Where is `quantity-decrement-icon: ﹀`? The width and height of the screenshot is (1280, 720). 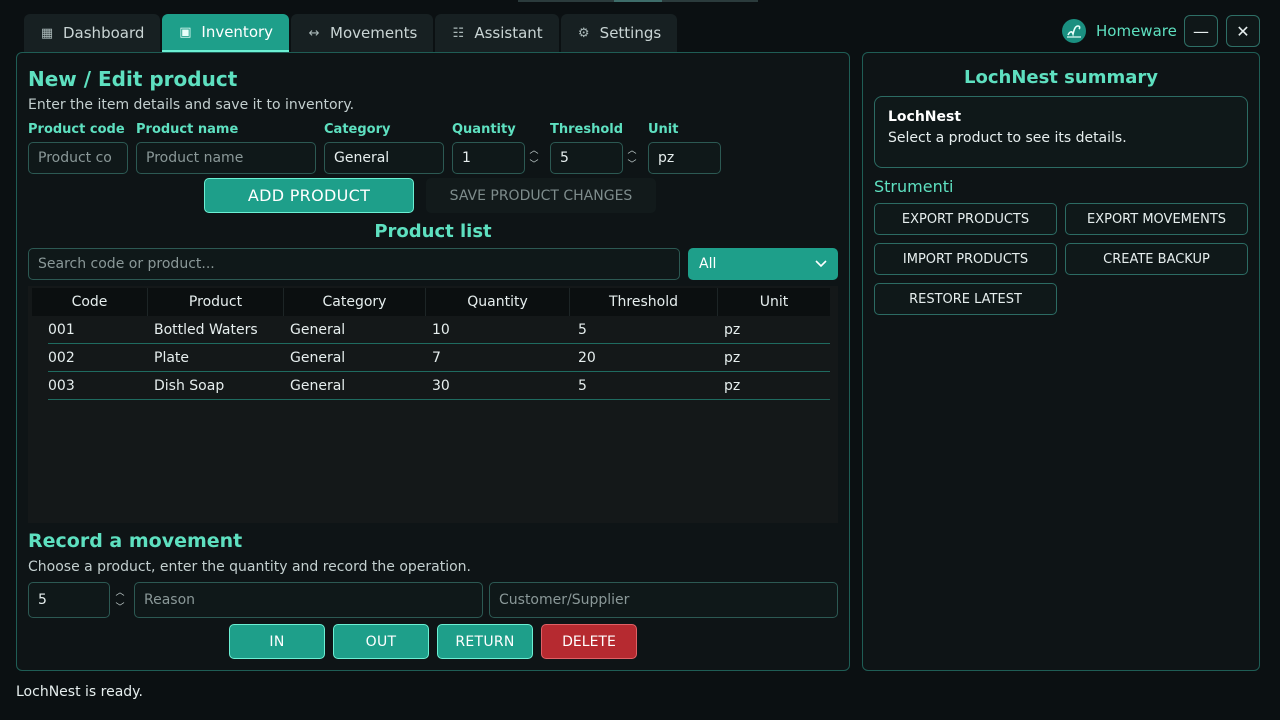
quantity-decrement-icon: ﹀ is located at coordinates (534, 165).